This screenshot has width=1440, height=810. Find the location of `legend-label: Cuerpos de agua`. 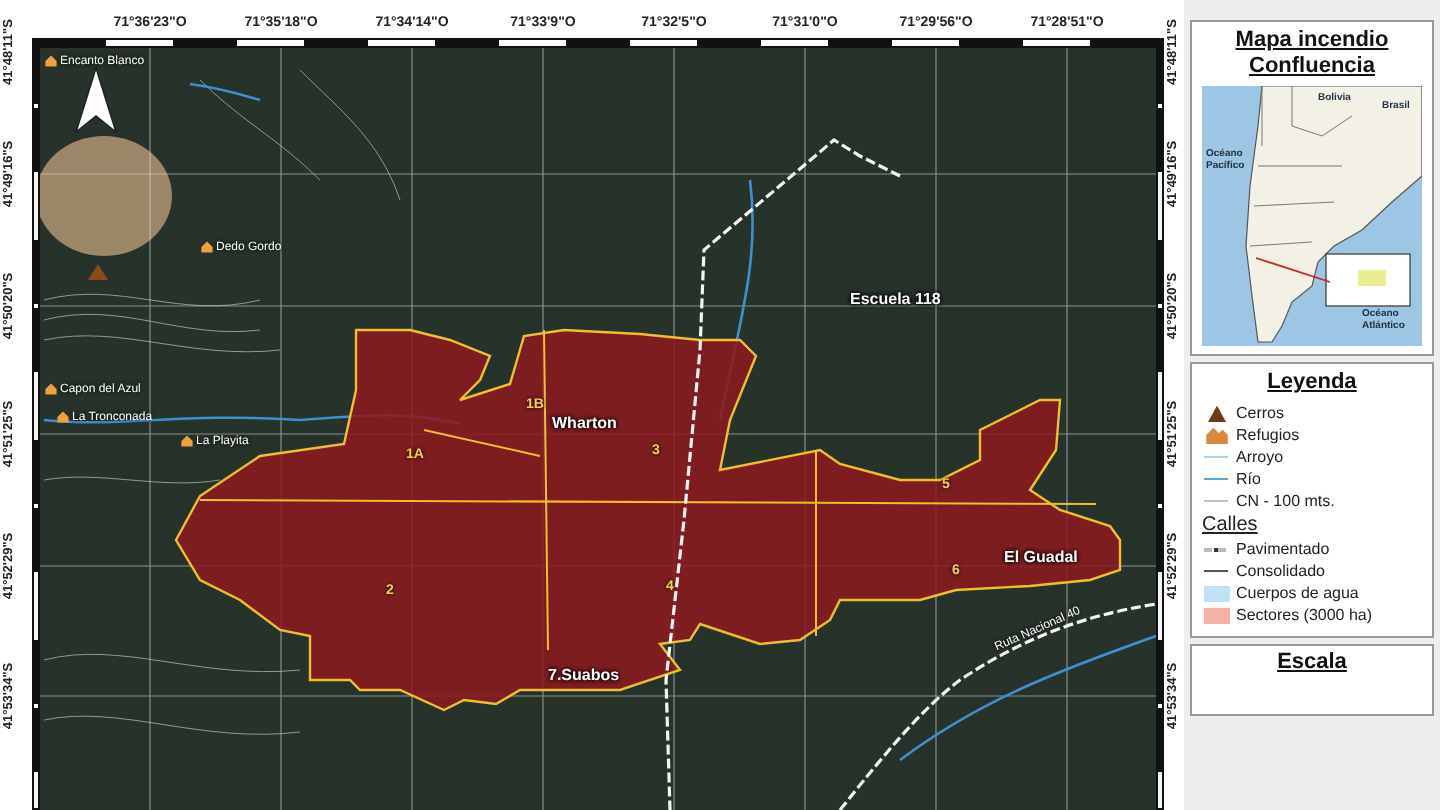

legend-label: Cuerpos de agua is located at coordinates (1297, 593).